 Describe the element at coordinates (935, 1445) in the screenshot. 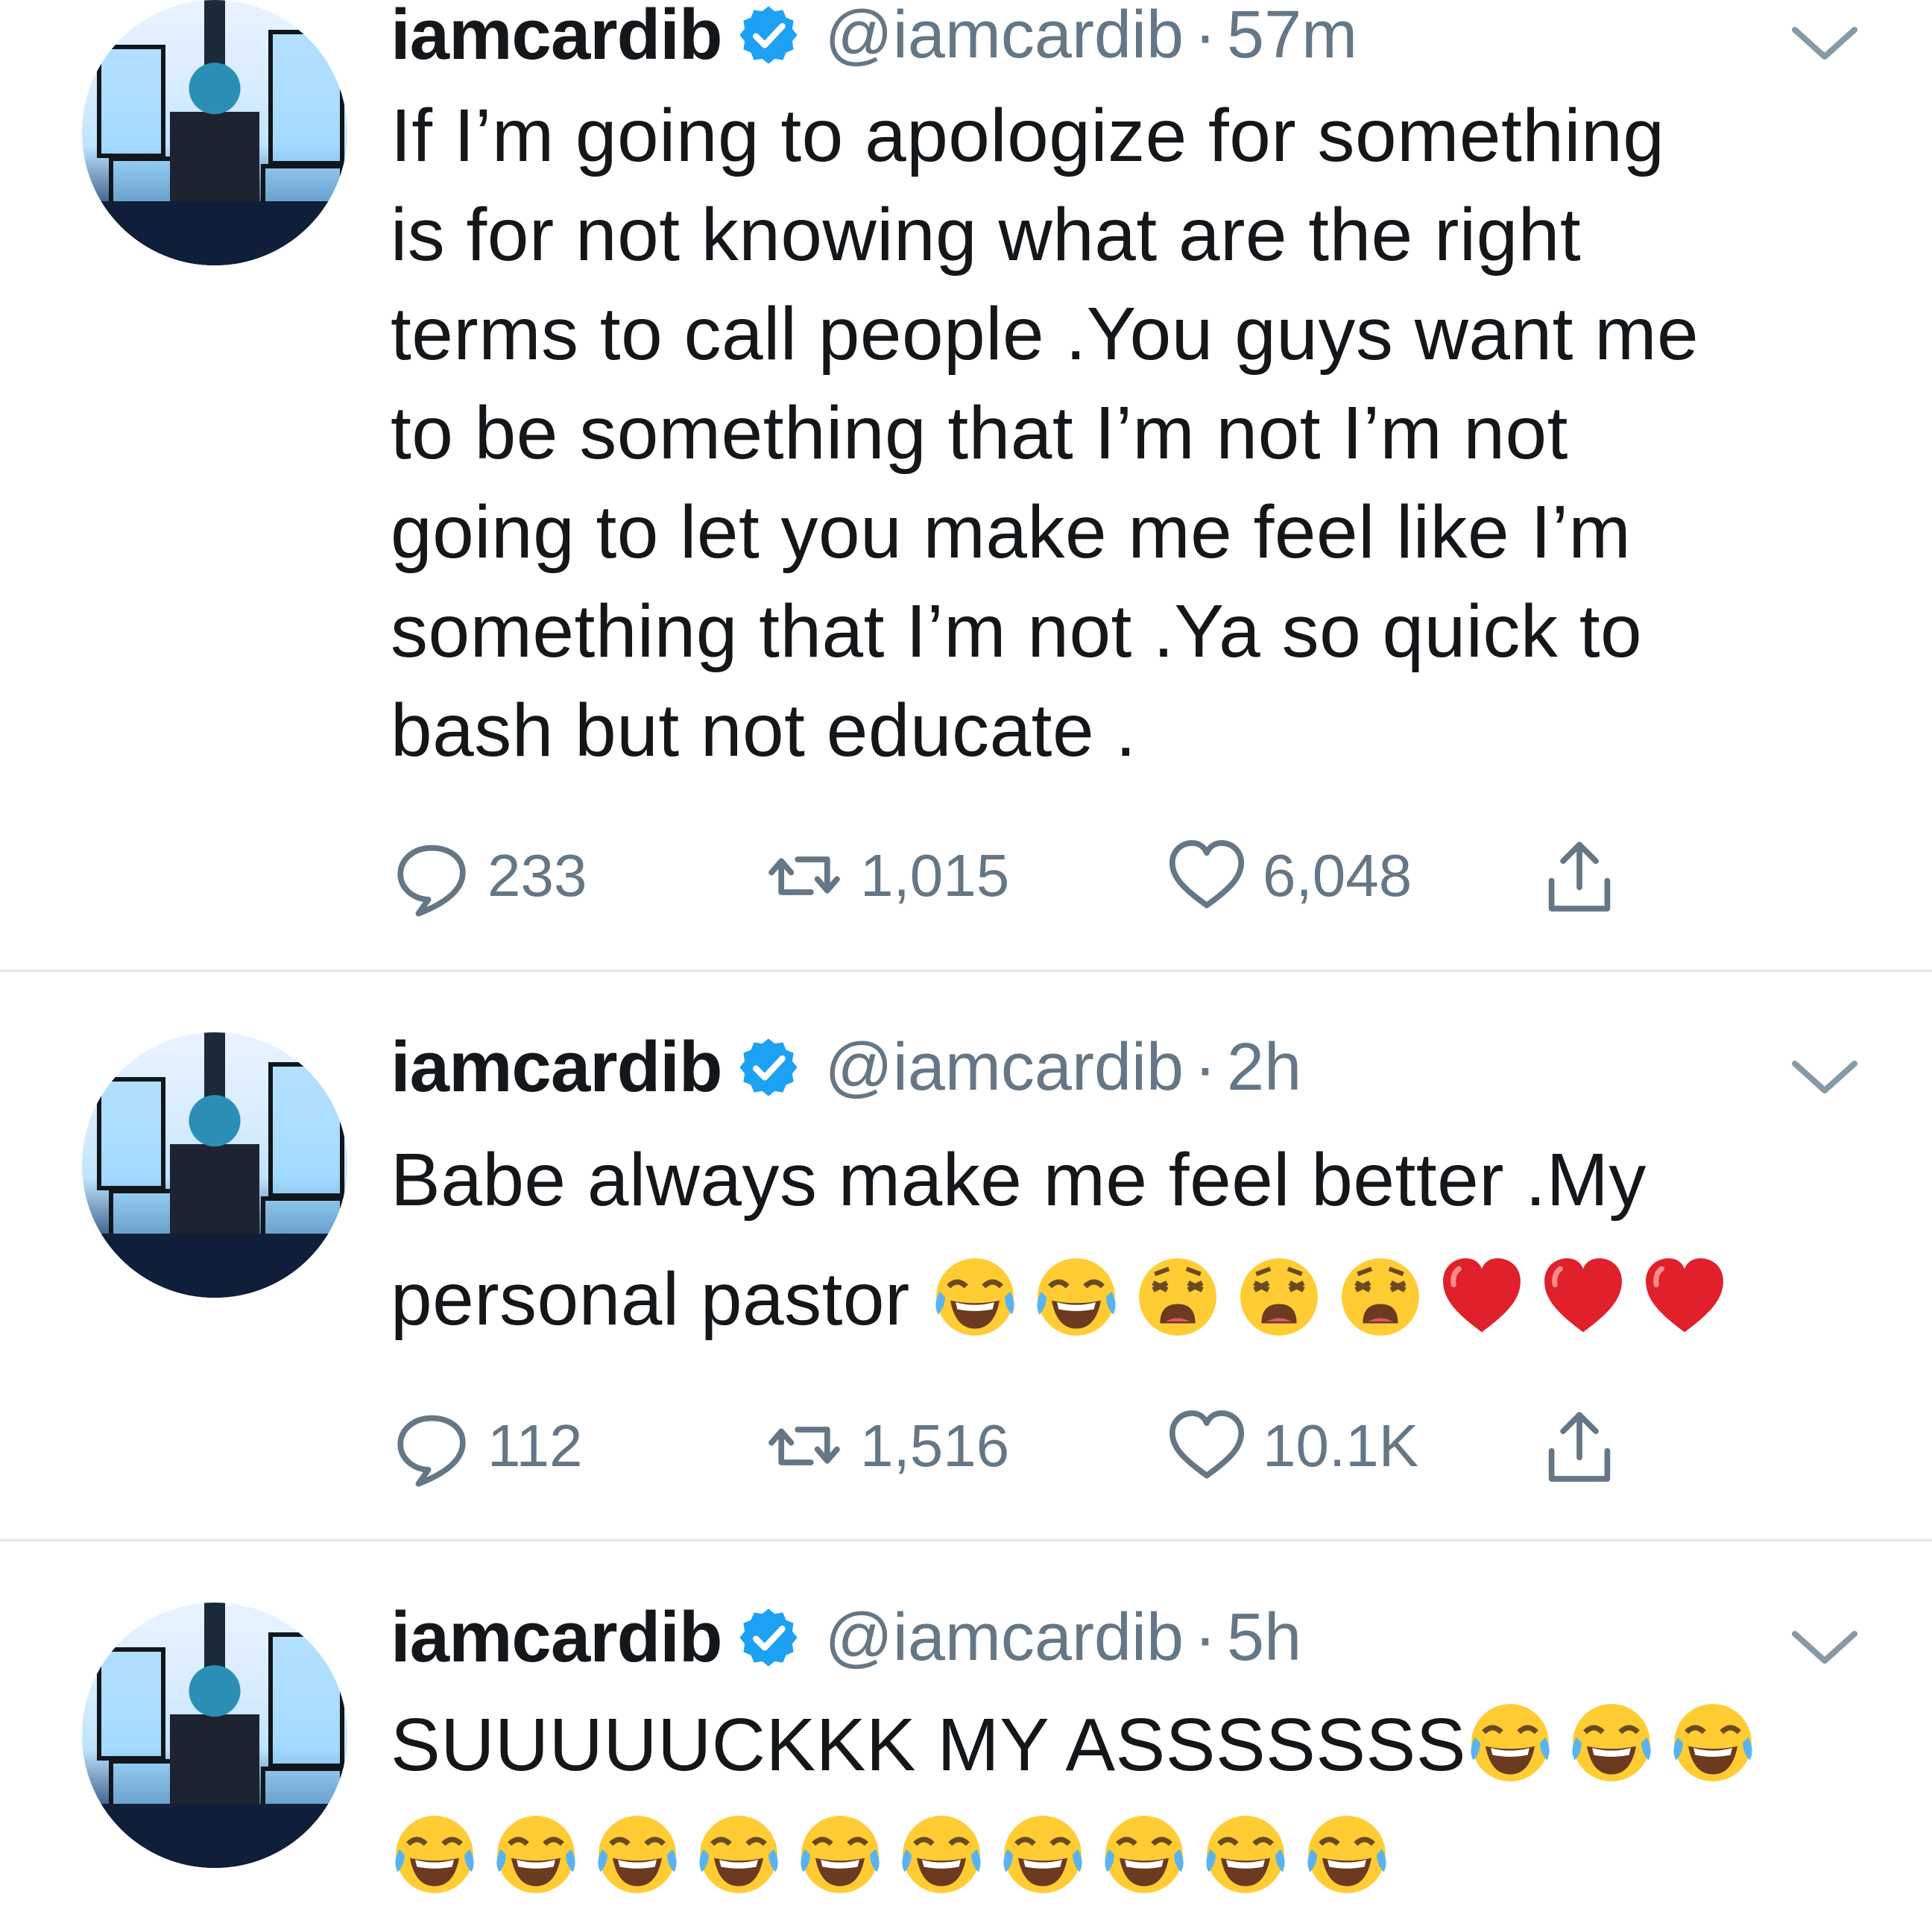

I see `retweet-count: 1,516` at that location.